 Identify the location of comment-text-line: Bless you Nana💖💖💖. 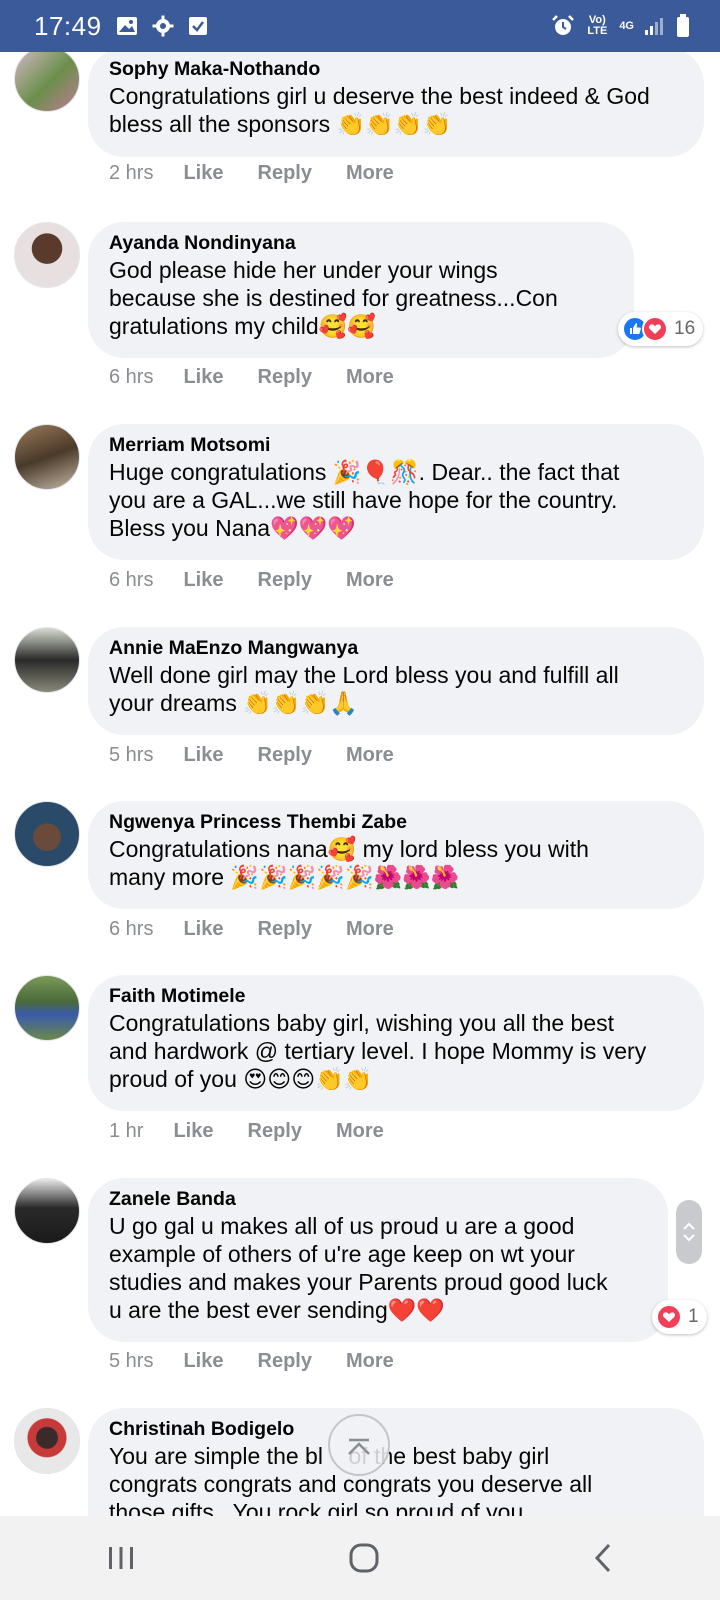
(233, 528).